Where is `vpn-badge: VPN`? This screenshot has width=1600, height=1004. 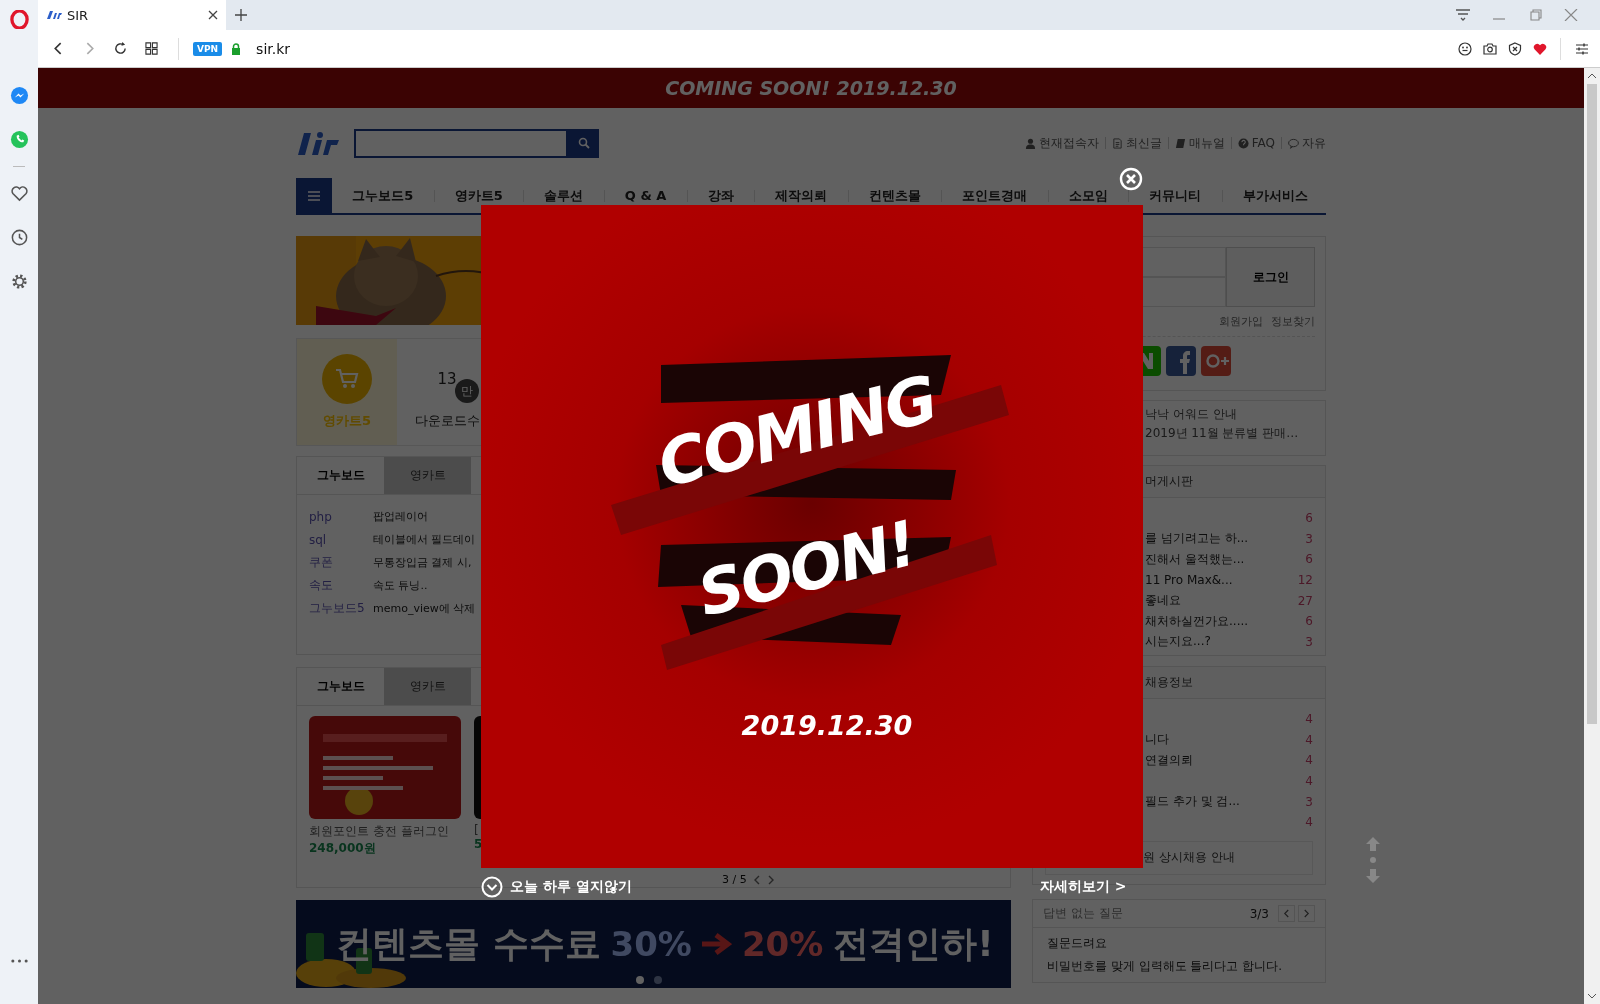
vpn-badge: VPN is located at coordinates (208, 48).